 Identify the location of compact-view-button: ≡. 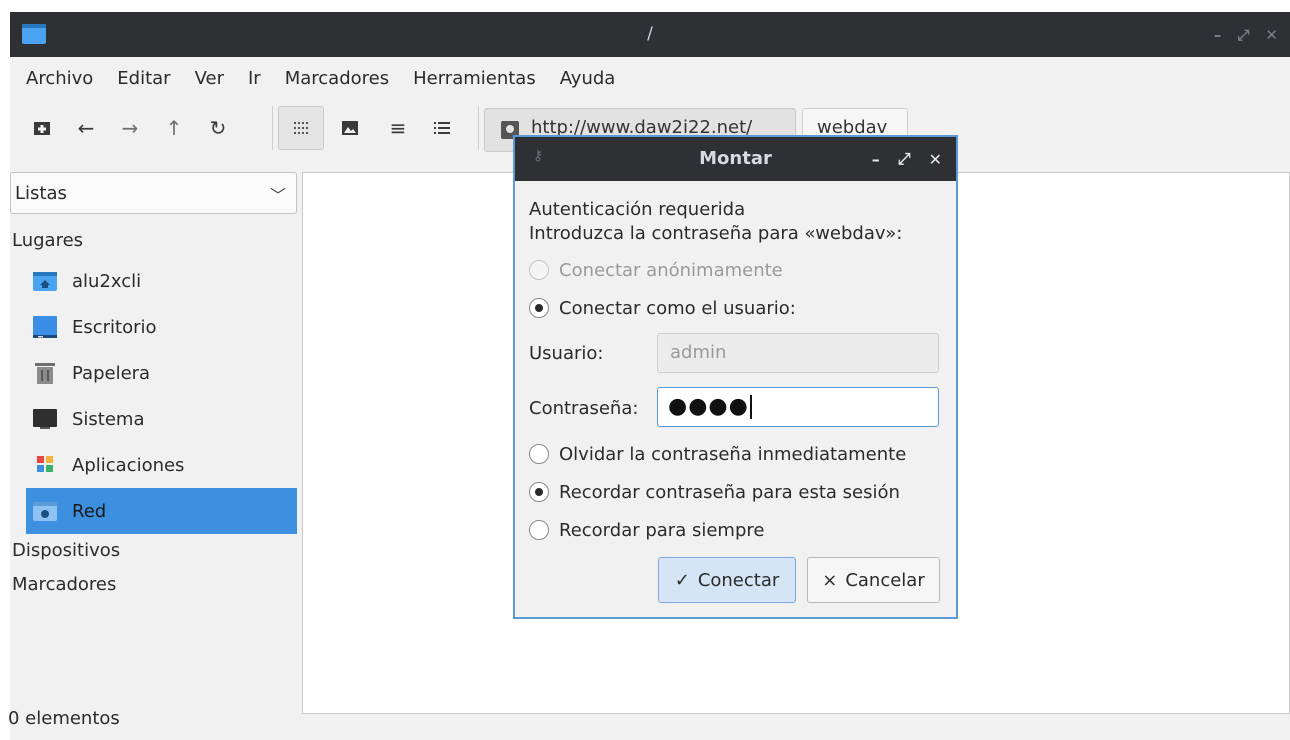
(398, 128).